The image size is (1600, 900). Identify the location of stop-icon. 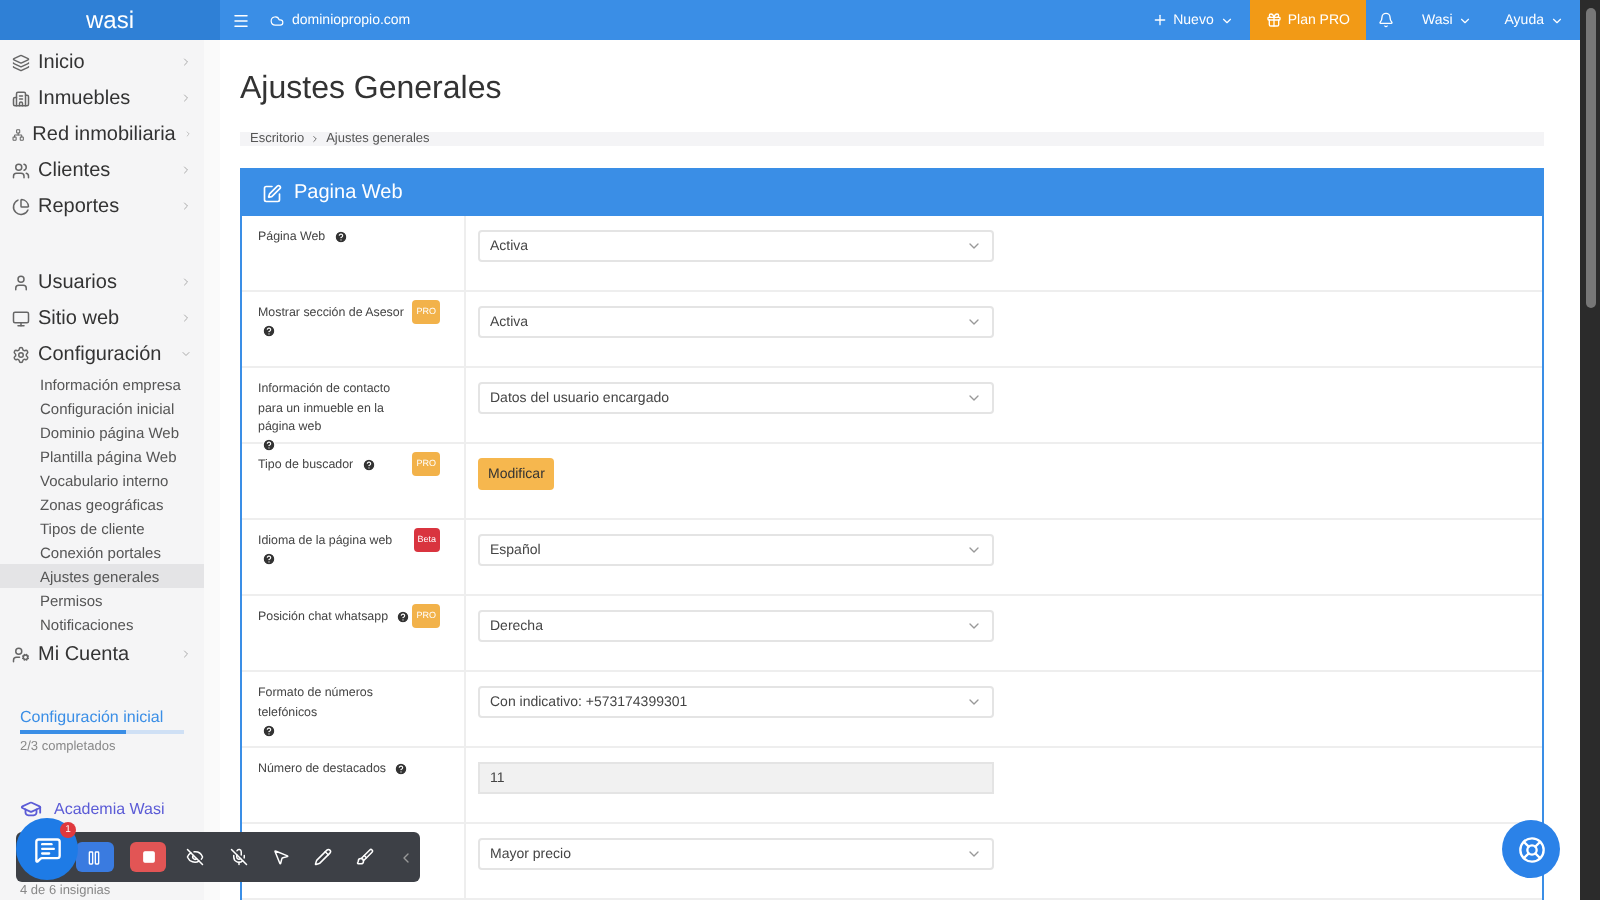
(148, 857).